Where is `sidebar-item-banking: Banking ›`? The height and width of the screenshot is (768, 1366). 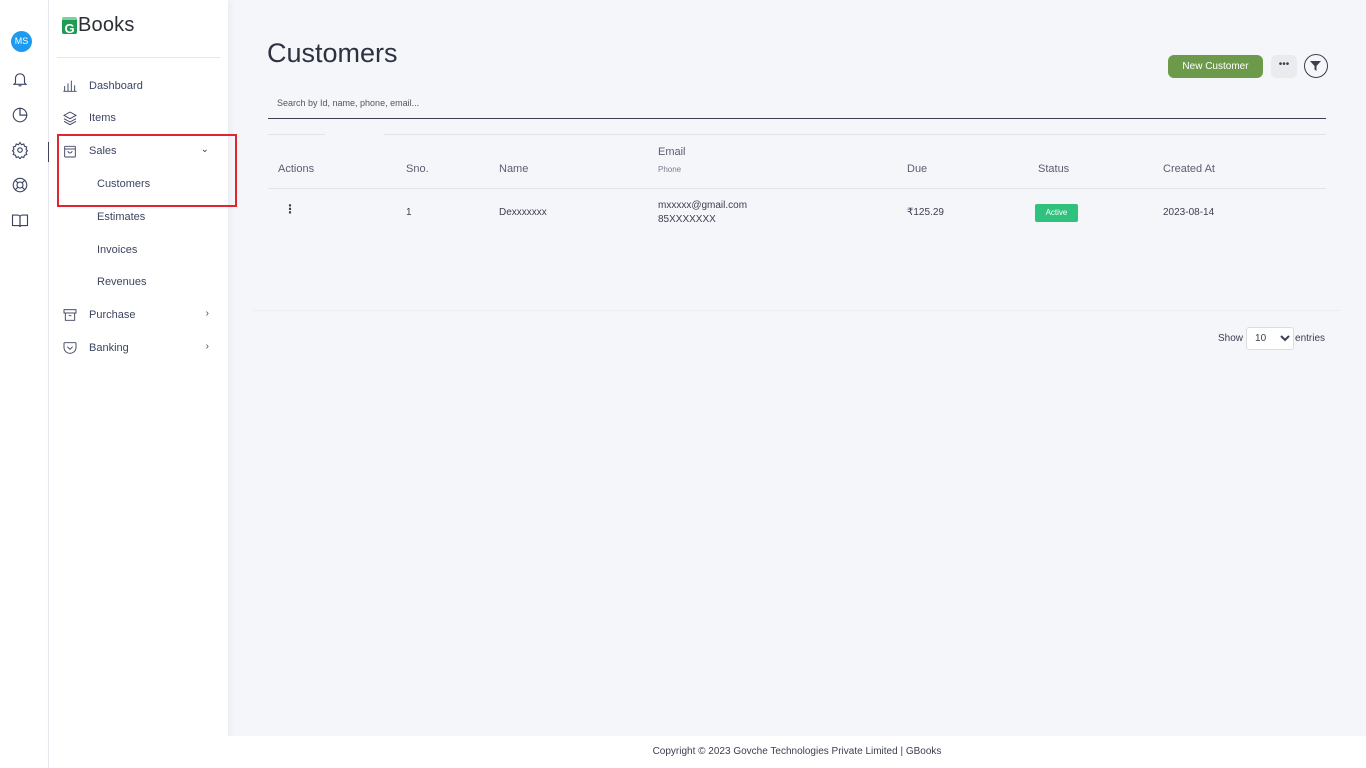 sidebar-item-banking: Banking › is located at coordinates (139, 348).